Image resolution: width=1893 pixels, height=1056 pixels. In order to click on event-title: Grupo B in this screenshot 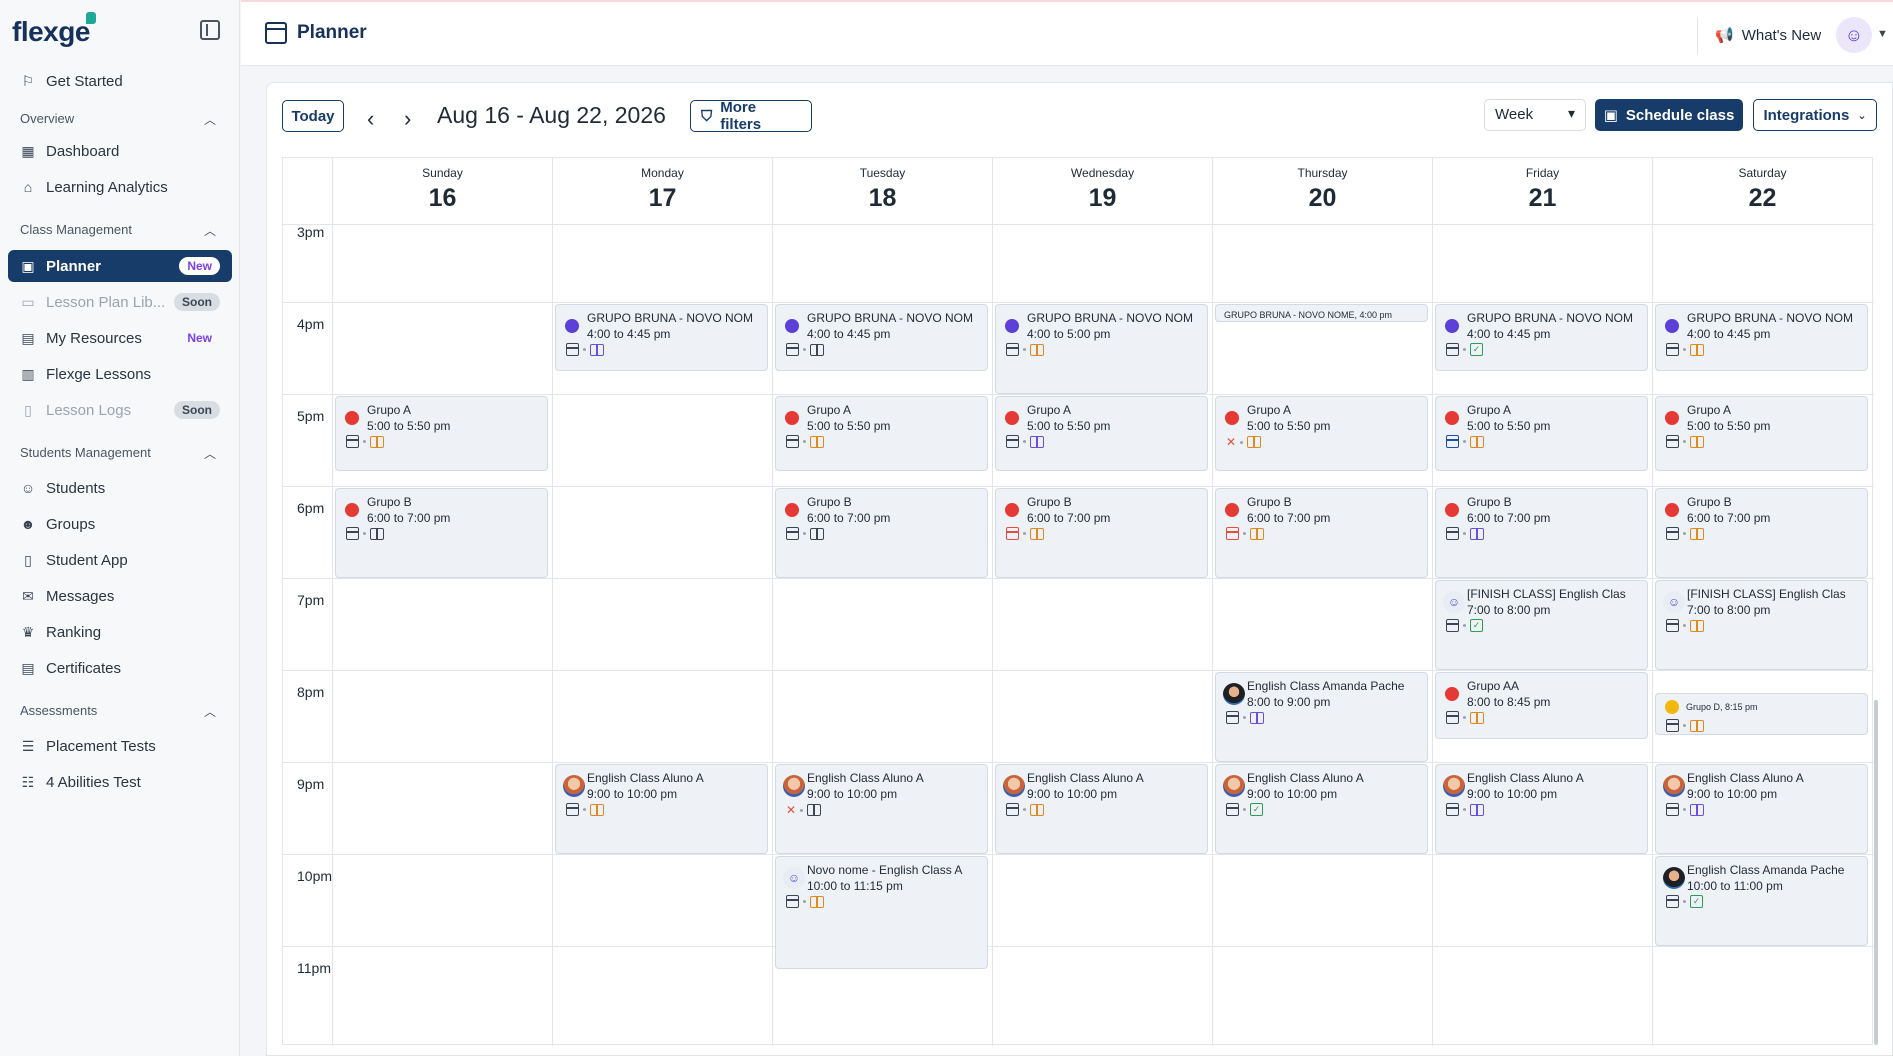, I will do `click(1269, 502)`.